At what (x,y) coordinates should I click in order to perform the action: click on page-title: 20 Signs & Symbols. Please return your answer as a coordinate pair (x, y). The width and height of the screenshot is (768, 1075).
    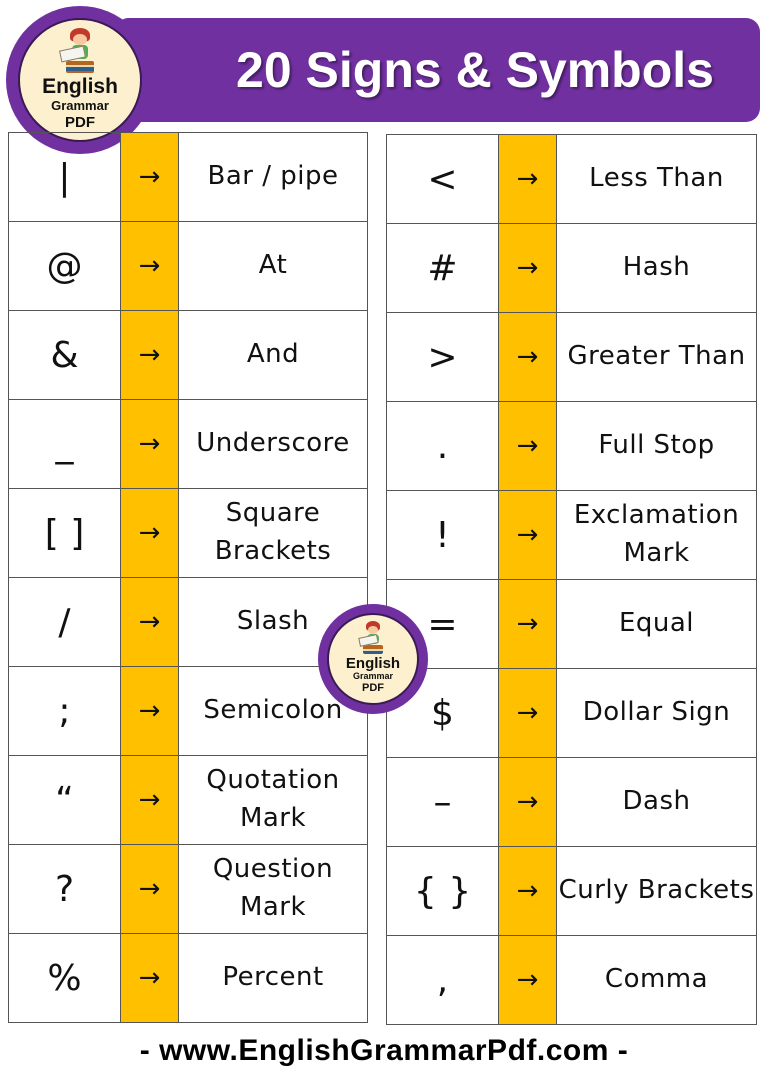
    Looking at the image, I should click on (475, 70).